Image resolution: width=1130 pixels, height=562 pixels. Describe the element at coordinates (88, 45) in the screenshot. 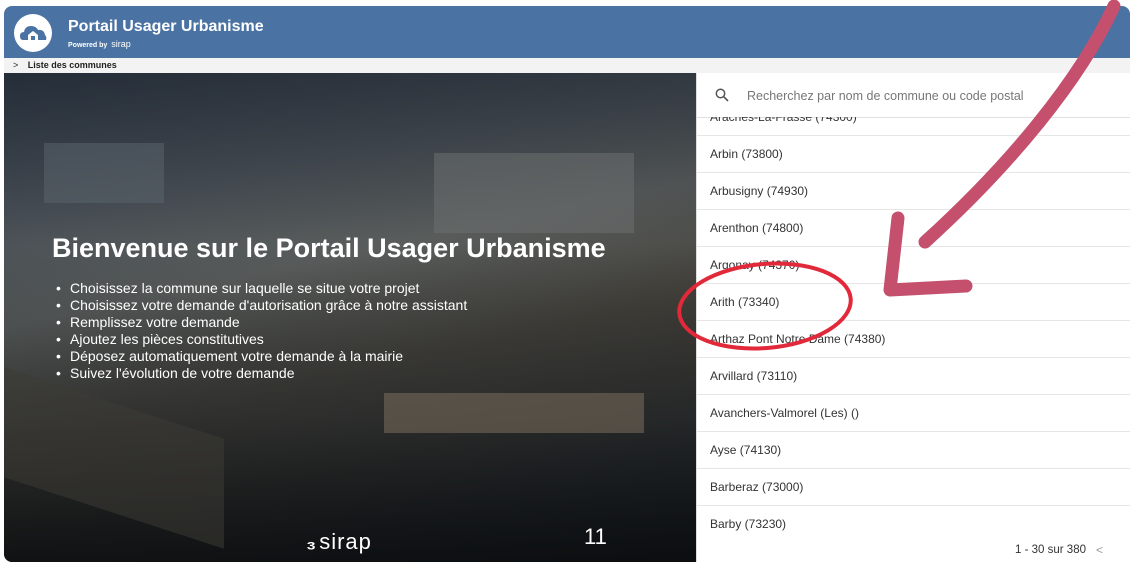

I see `powered-by-label: Powered by` at that location.